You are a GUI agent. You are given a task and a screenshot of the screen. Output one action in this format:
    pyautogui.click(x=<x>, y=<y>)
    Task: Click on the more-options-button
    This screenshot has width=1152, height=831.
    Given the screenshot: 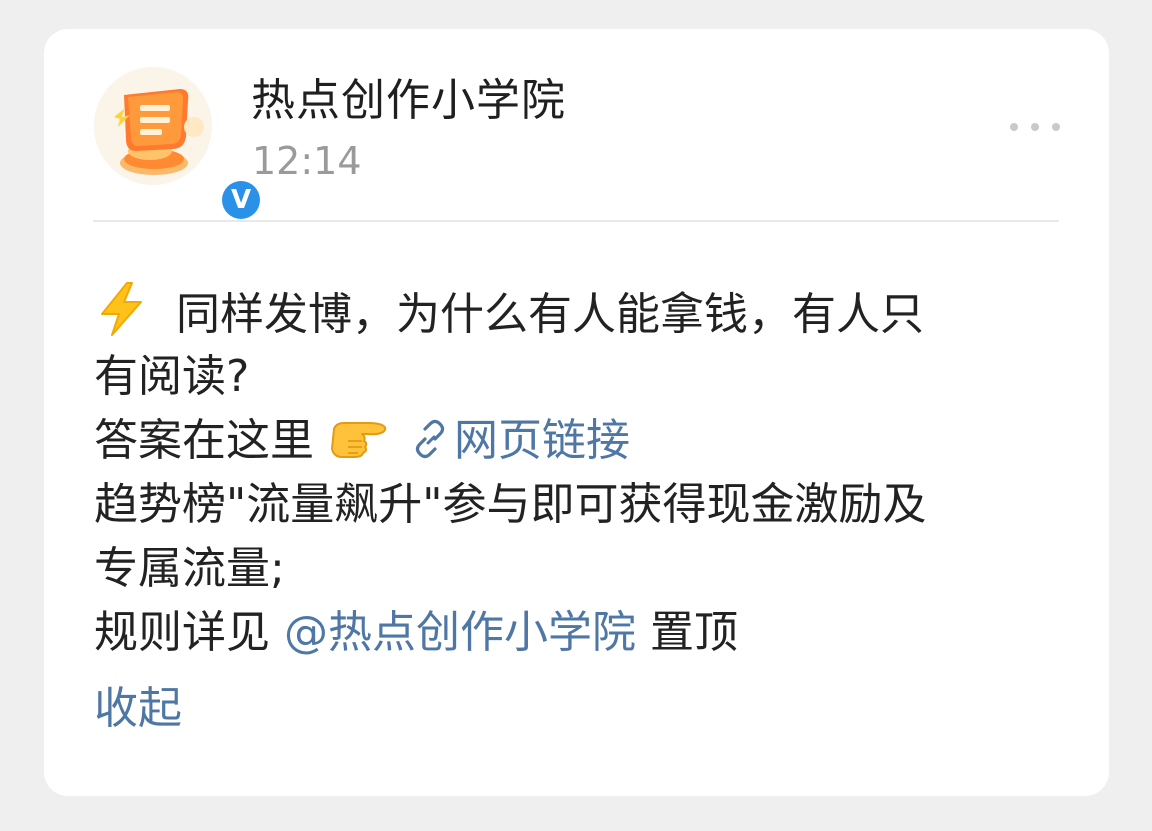 What is the action you would take?
    pyautogui.click(x=1035, y=127)
    